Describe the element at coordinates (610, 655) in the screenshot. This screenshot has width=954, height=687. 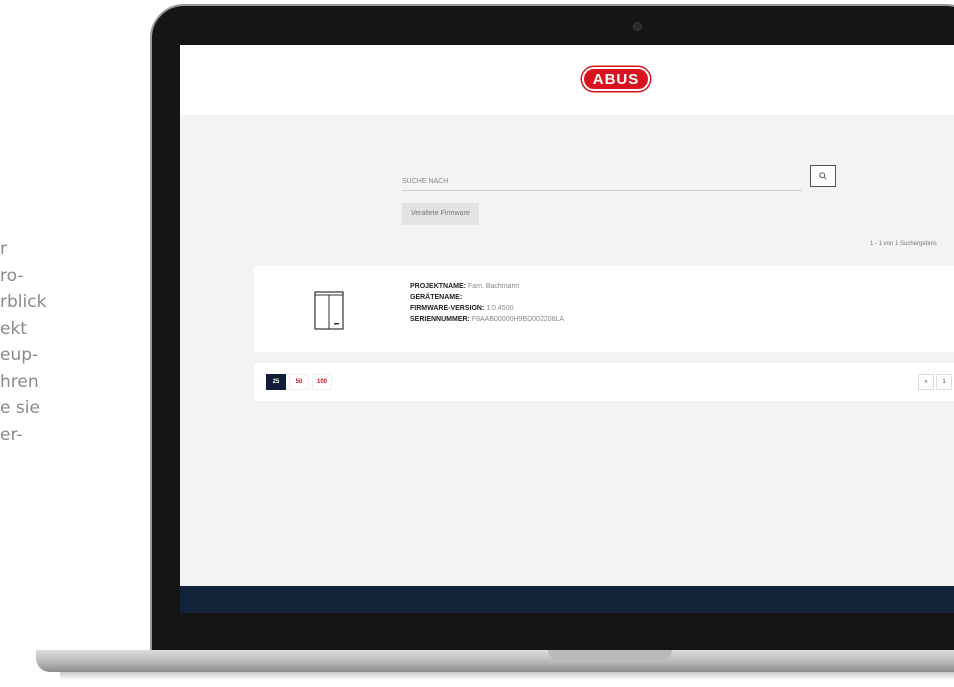
I see `laptop-notch` at that location.